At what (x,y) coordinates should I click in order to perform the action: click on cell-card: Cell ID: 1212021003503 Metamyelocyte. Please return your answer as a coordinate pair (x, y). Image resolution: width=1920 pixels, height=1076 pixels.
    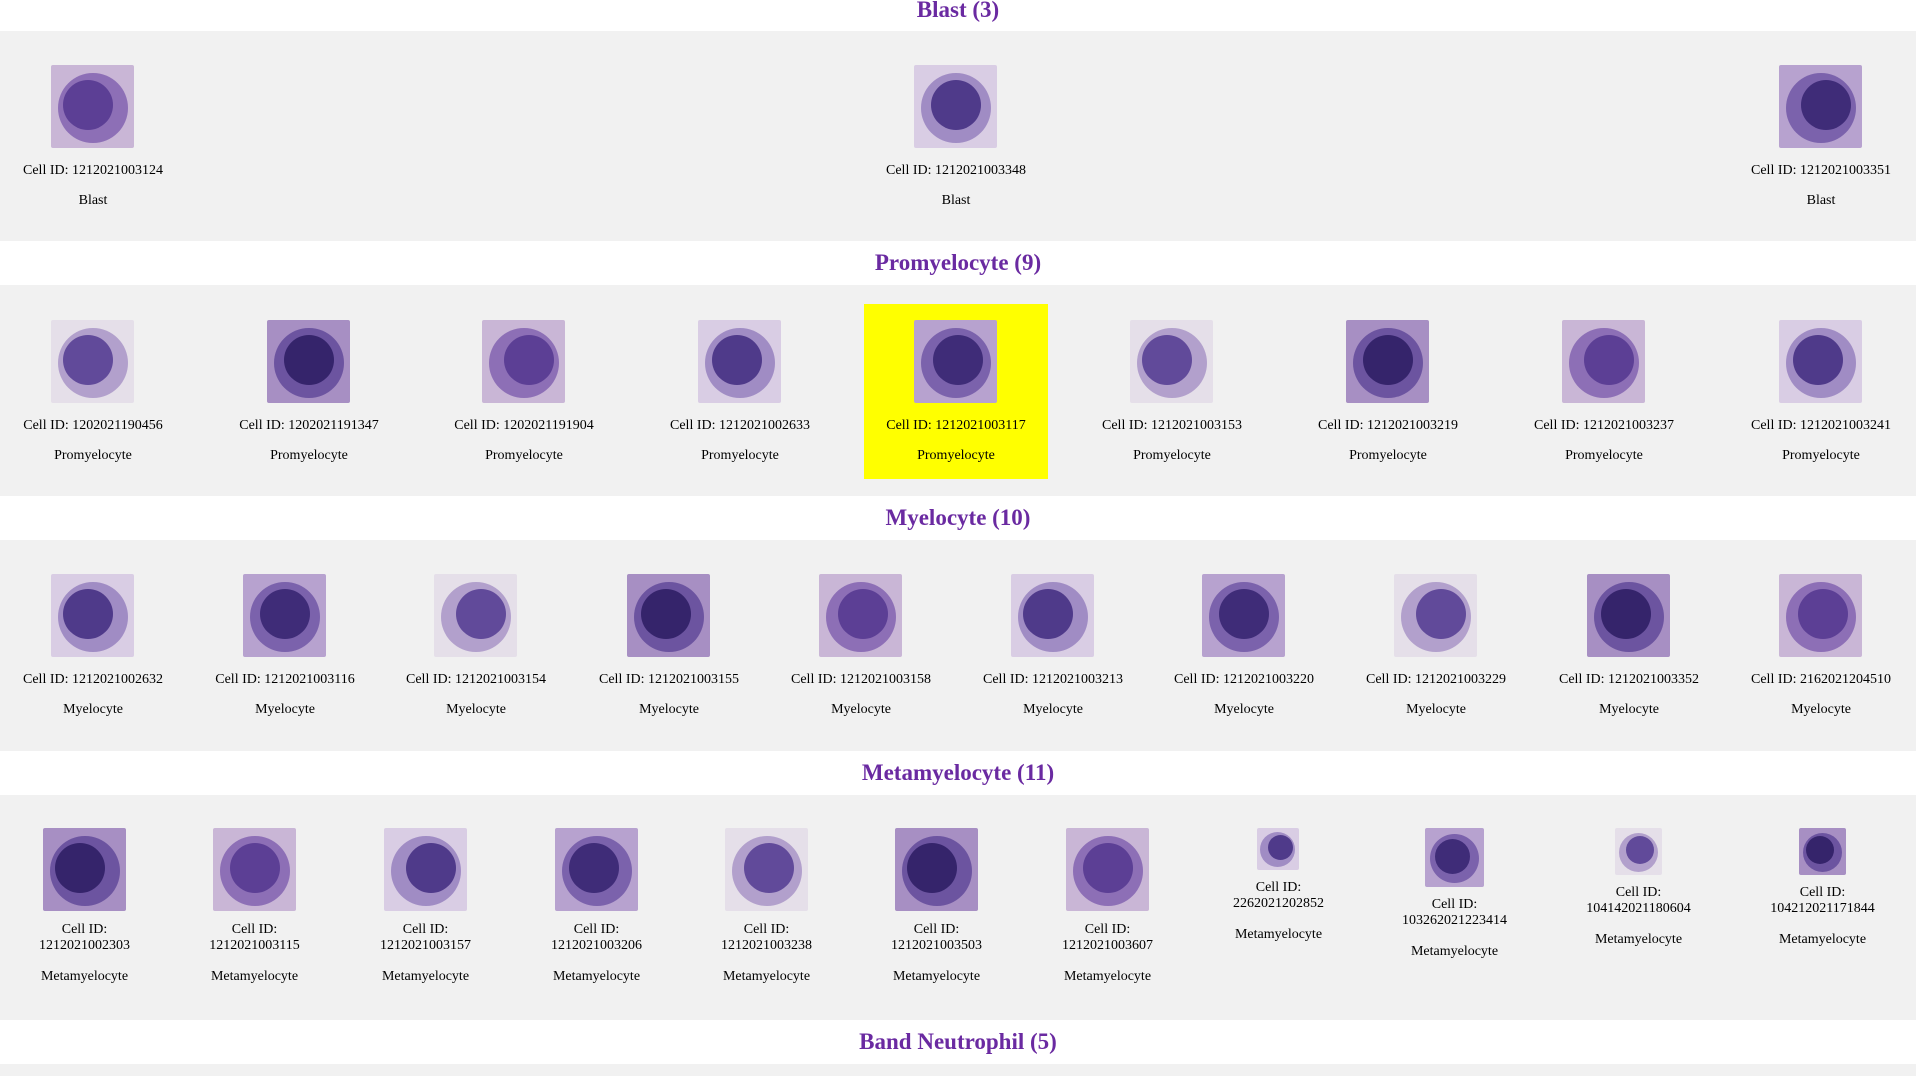
    Looking at the image, I should click on (936, 910).